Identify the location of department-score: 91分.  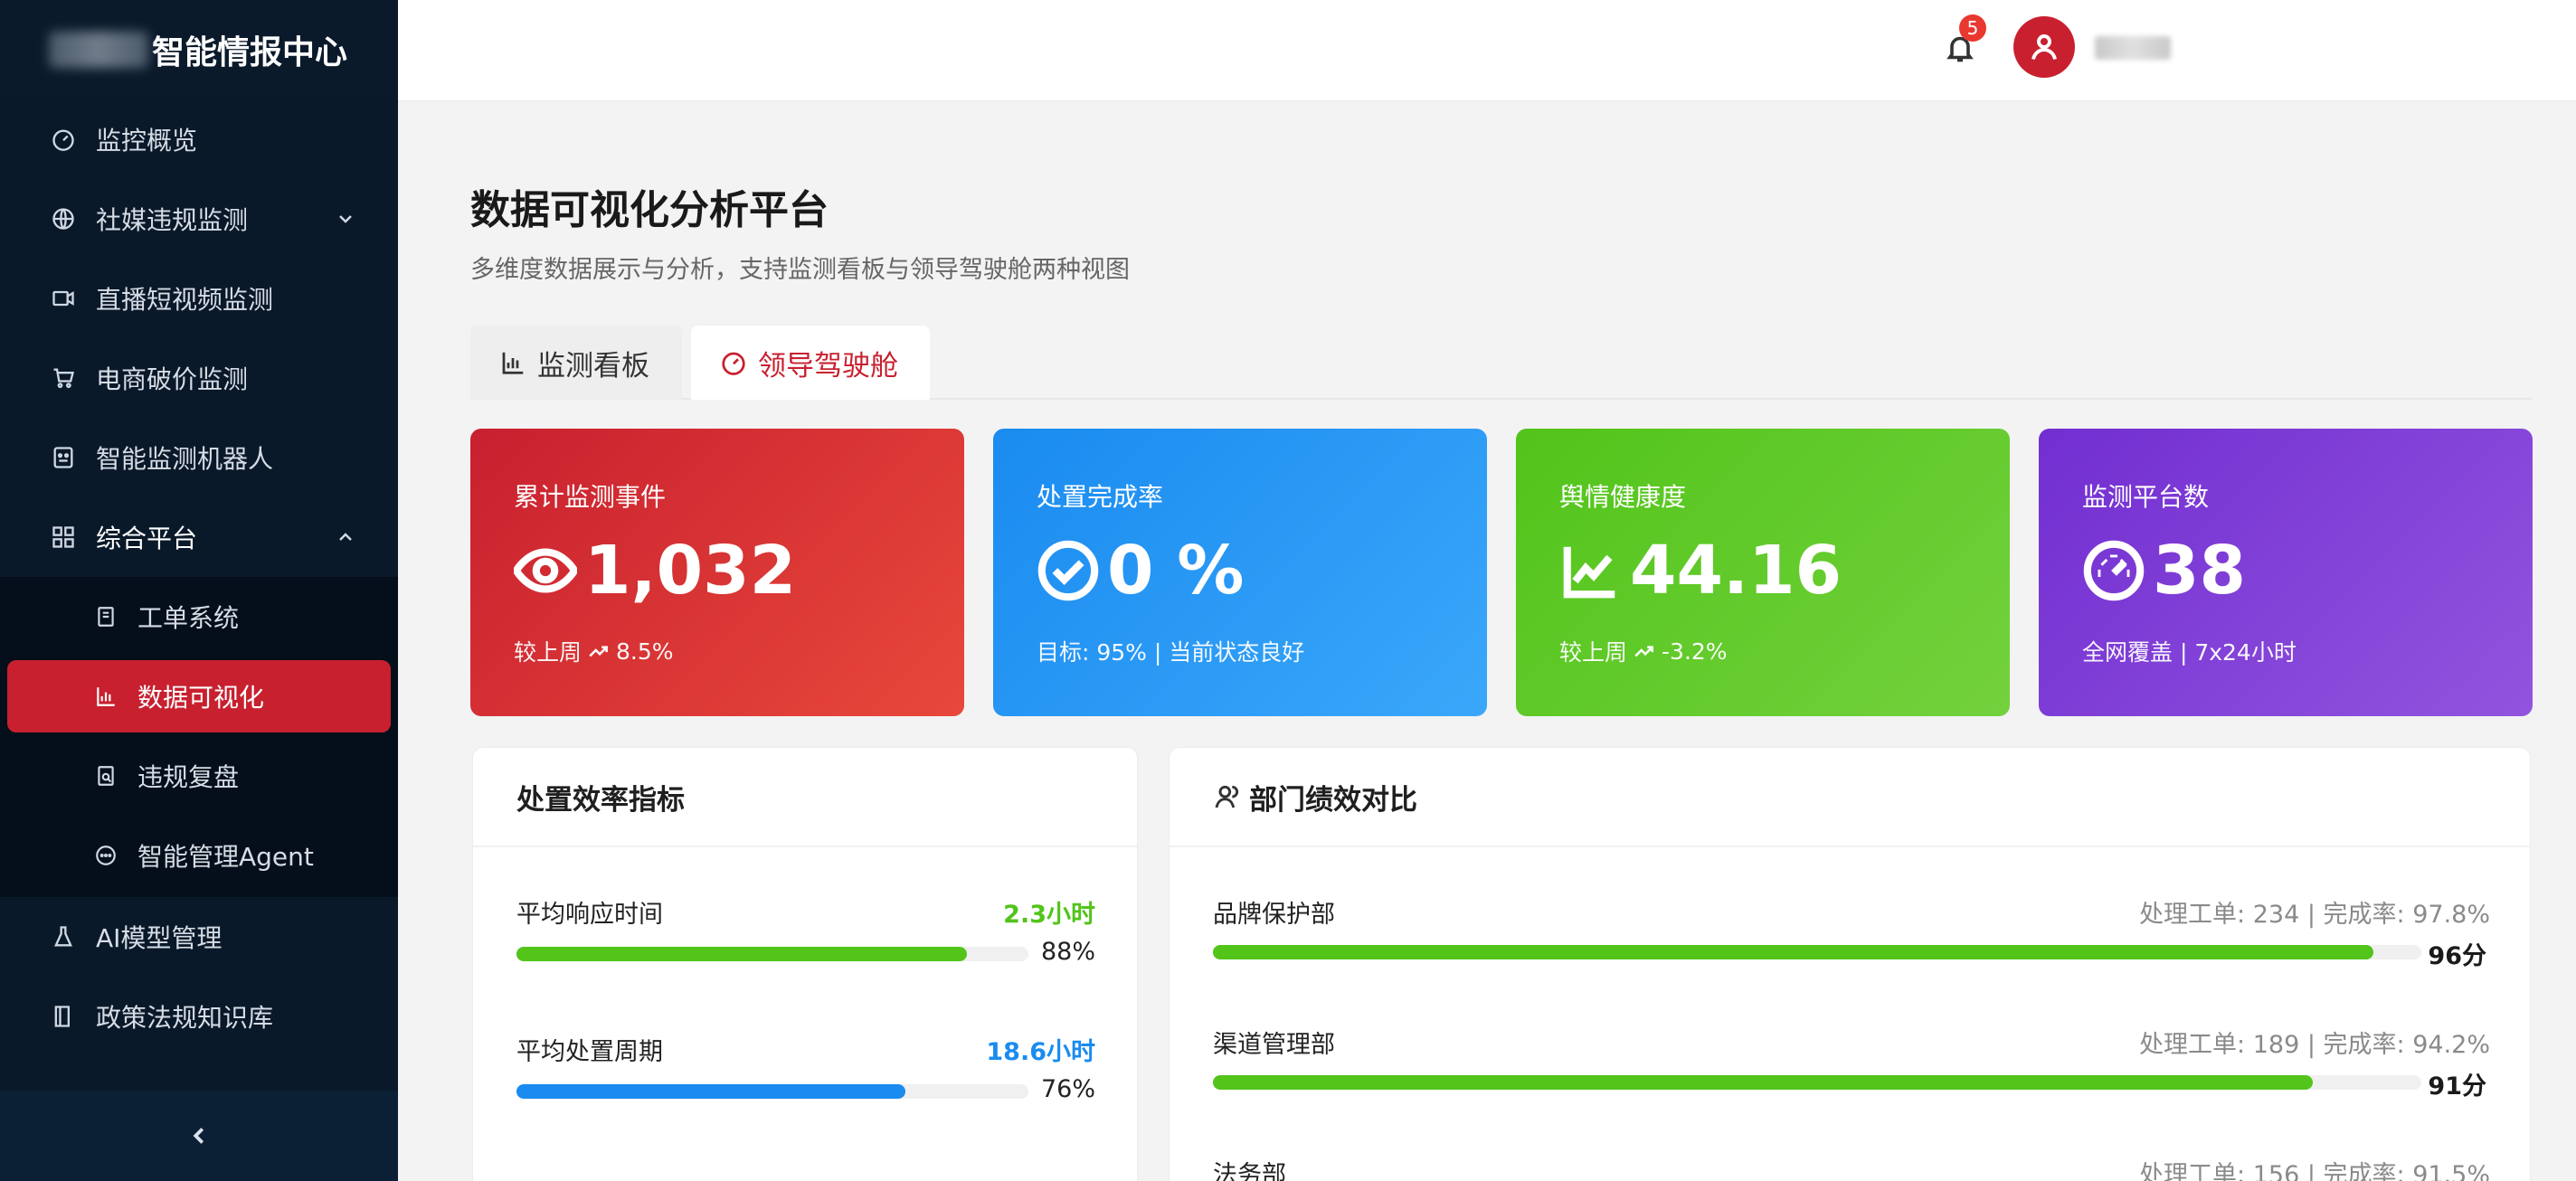
(2457, 1086).